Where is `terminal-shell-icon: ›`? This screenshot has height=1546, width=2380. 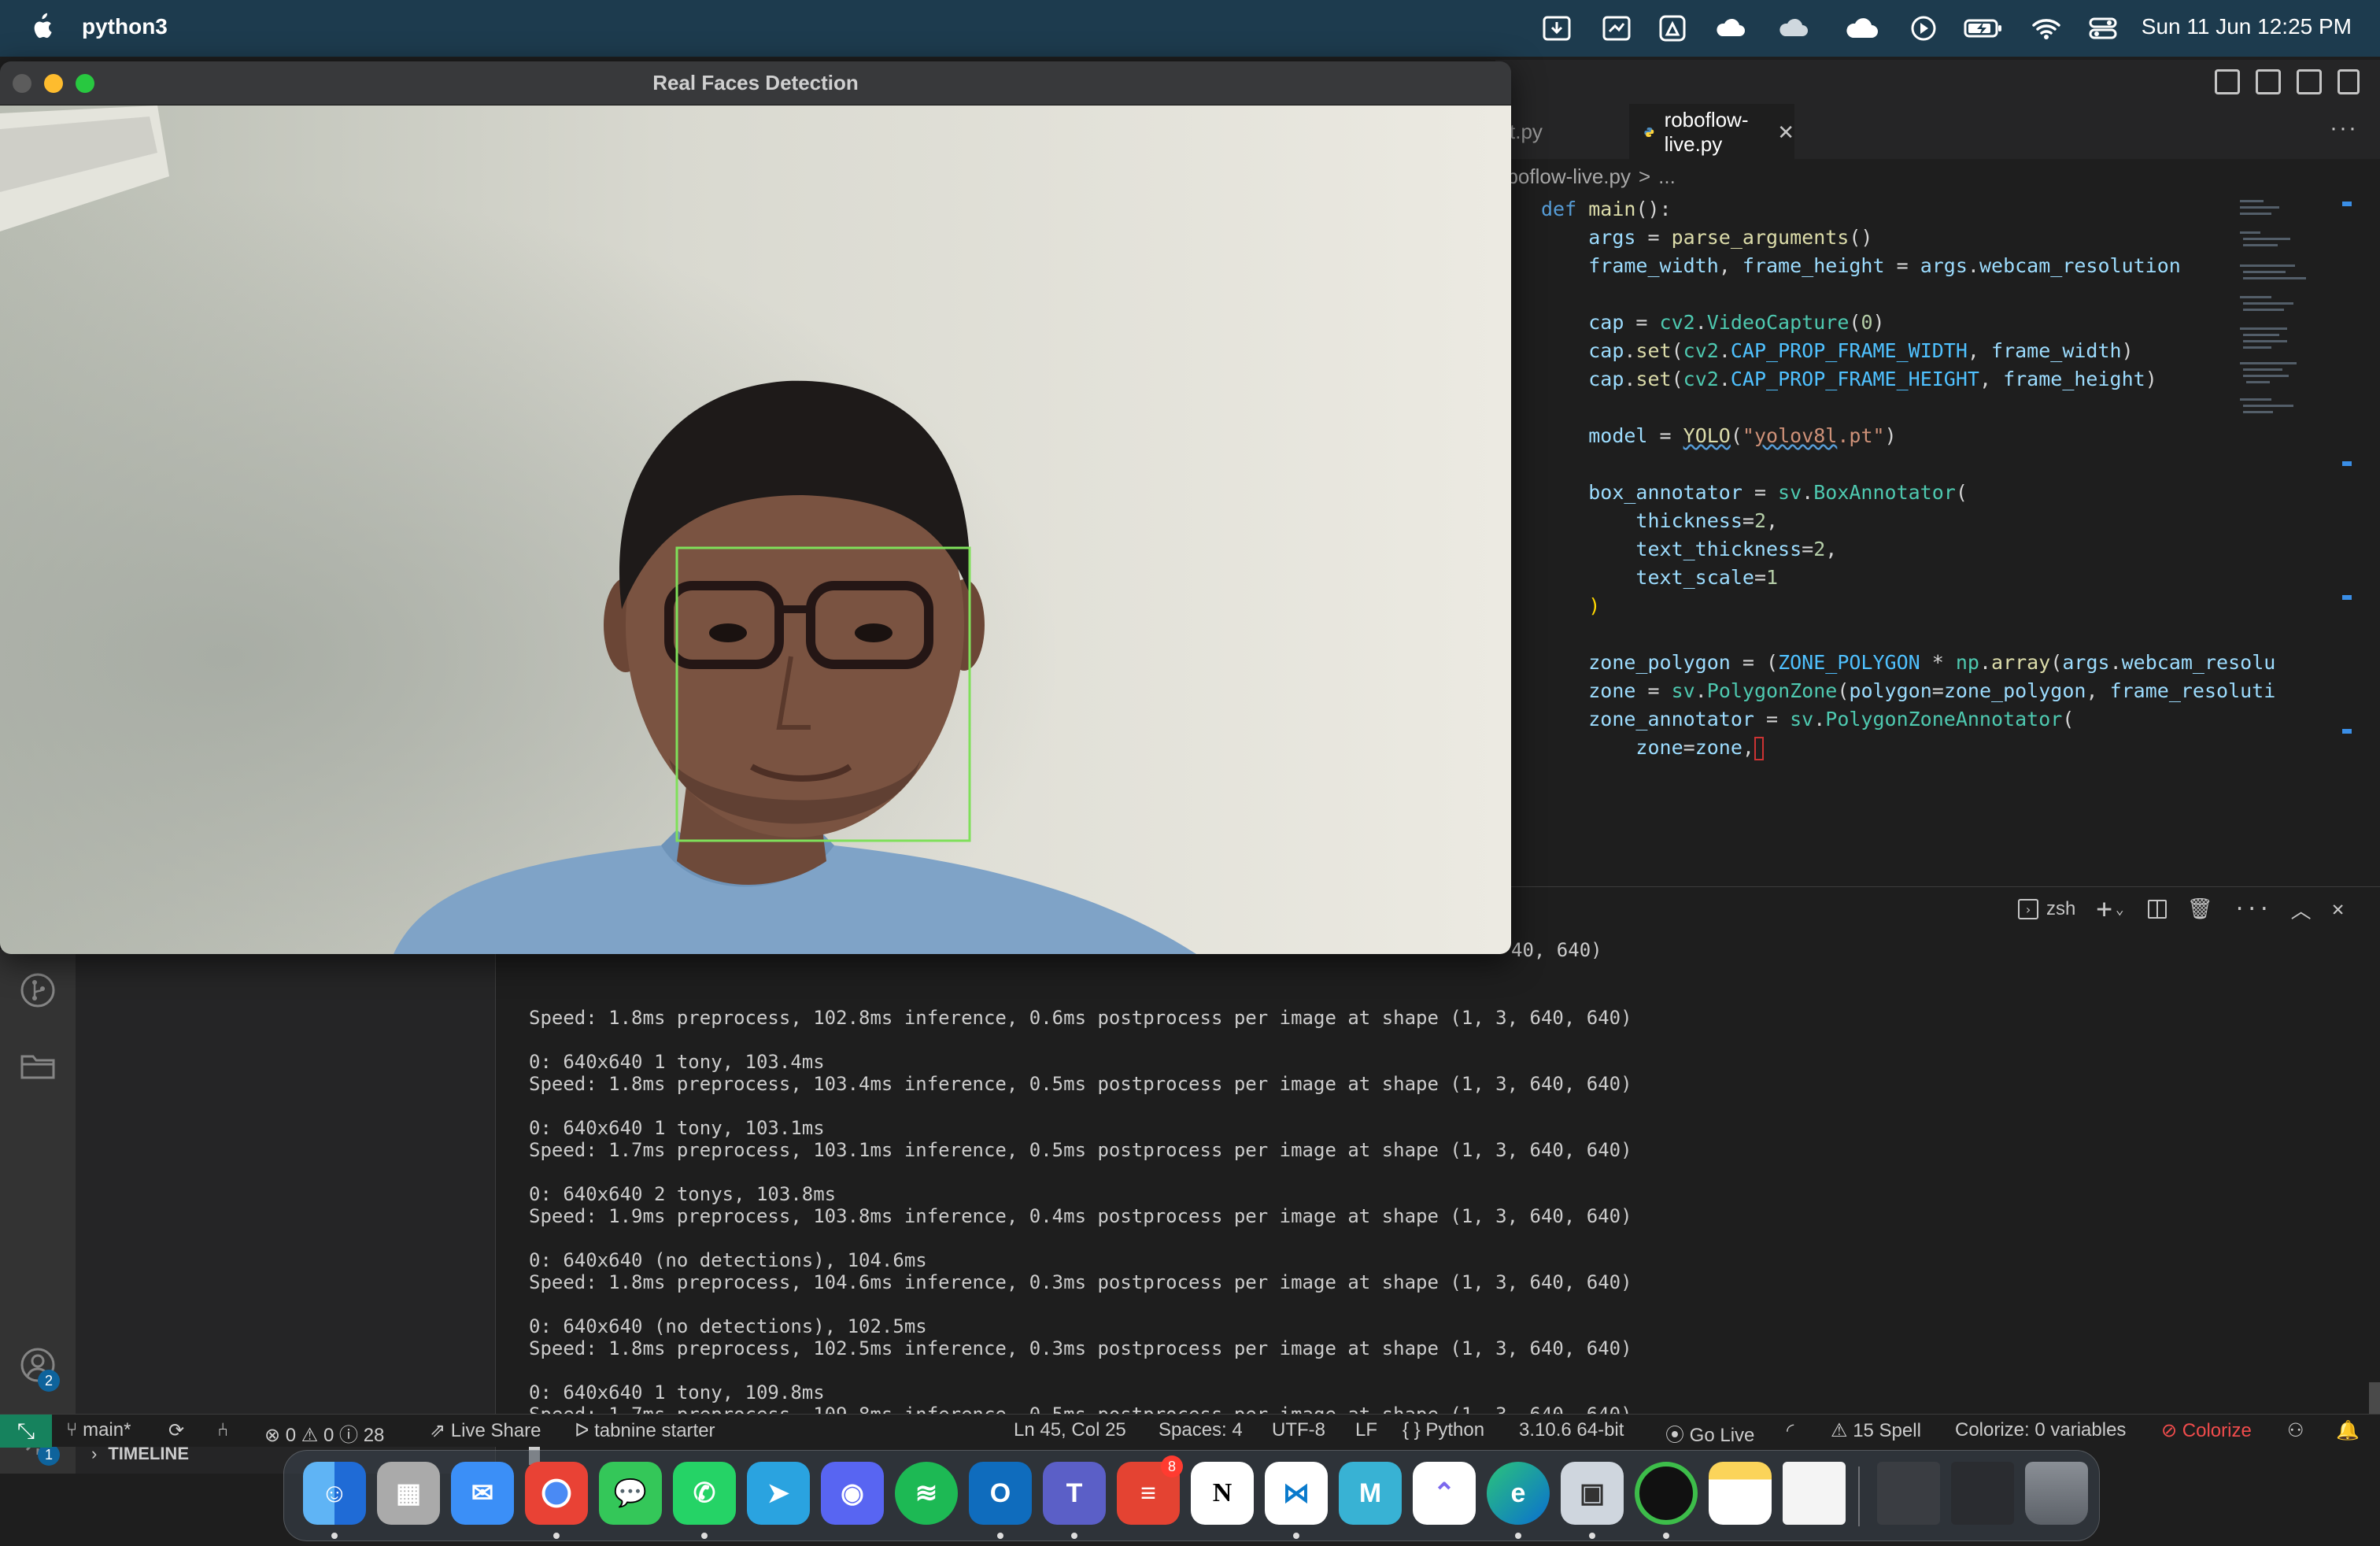 terminal-shell-icon: › is located at coordinates (2028, 909).